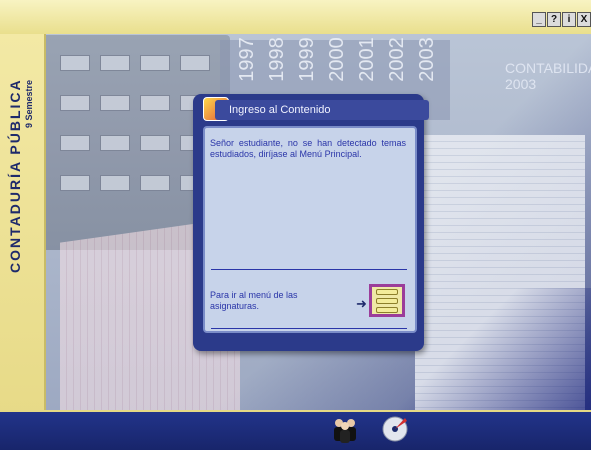 The height and width of the screenshot is (450, 591). Describe the element at coordinates (554, 19) in the screenshot. I see `help-button: ?` at that location.